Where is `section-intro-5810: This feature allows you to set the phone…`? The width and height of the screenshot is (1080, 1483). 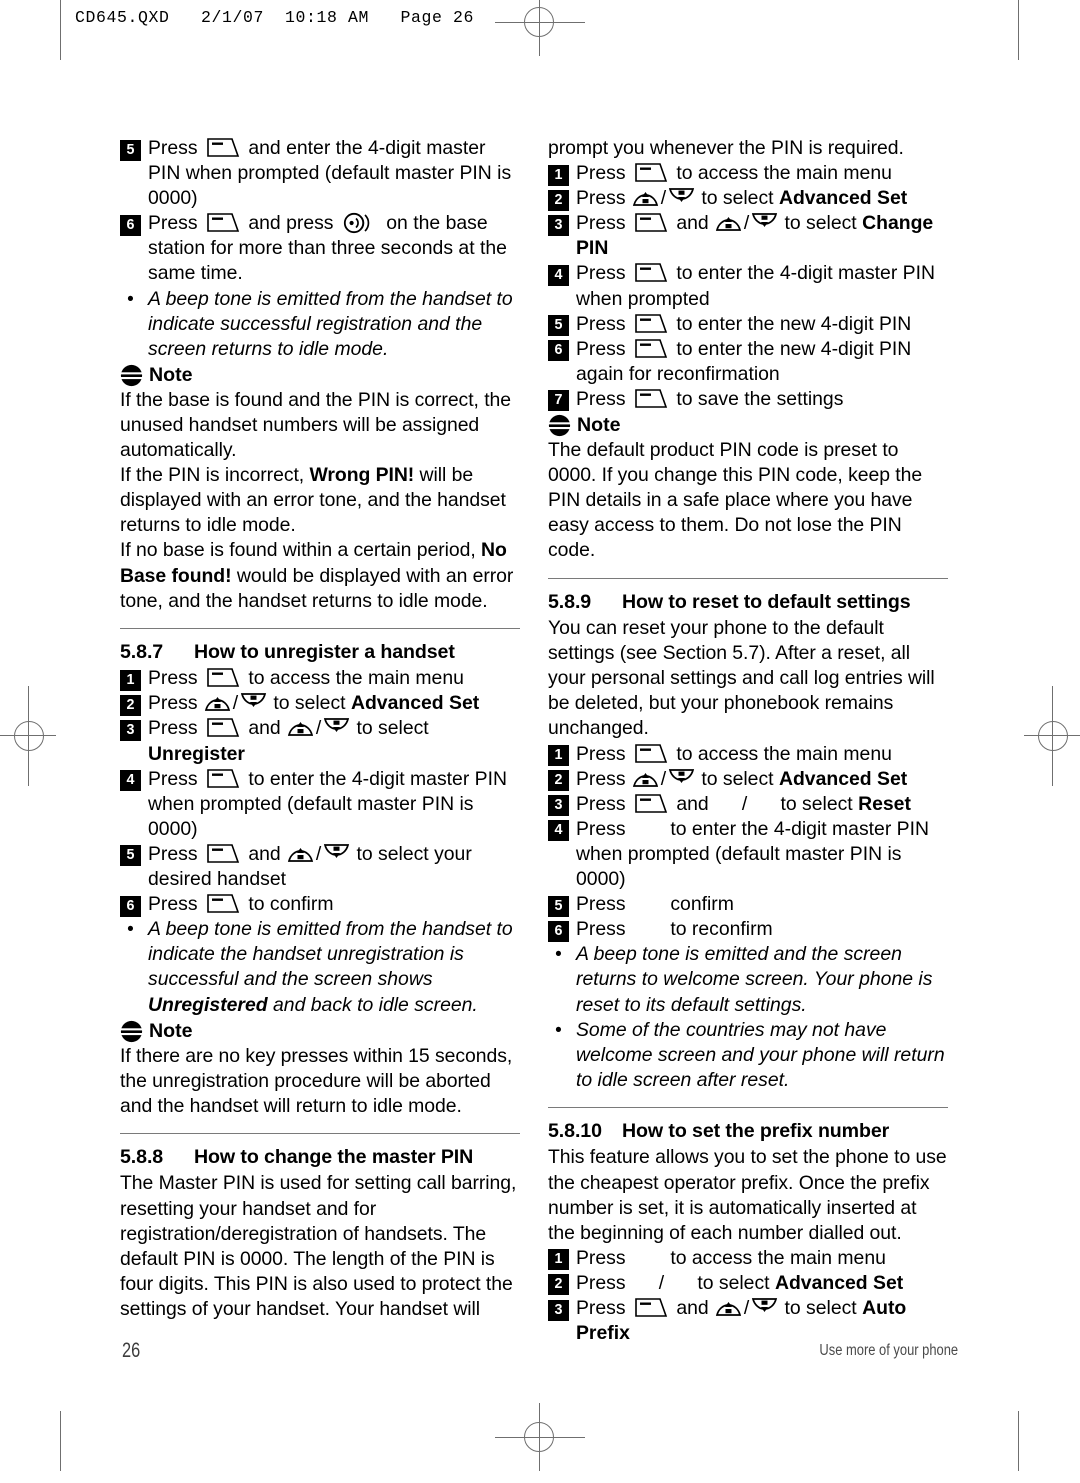 section-intro-5810: This feature allows you to set the phone… is located at coordinates (747, 1195).